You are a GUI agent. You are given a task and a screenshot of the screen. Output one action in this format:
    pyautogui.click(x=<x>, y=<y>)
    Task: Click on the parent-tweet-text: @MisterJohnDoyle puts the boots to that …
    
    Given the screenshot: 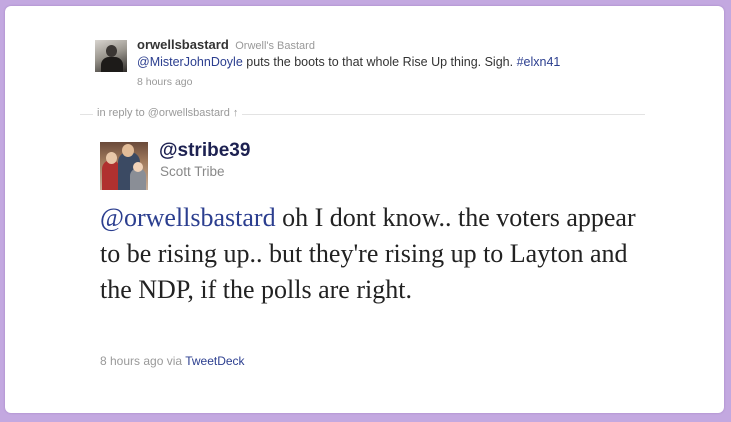 What is the action you would take?
    pyautogui.click(x=348, y=62)
    